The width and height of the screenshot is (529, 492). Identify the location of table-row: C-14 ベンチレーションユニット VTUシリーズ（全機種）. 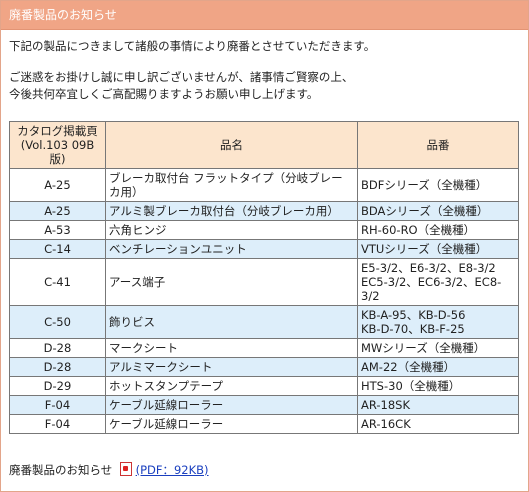
(264, 249).